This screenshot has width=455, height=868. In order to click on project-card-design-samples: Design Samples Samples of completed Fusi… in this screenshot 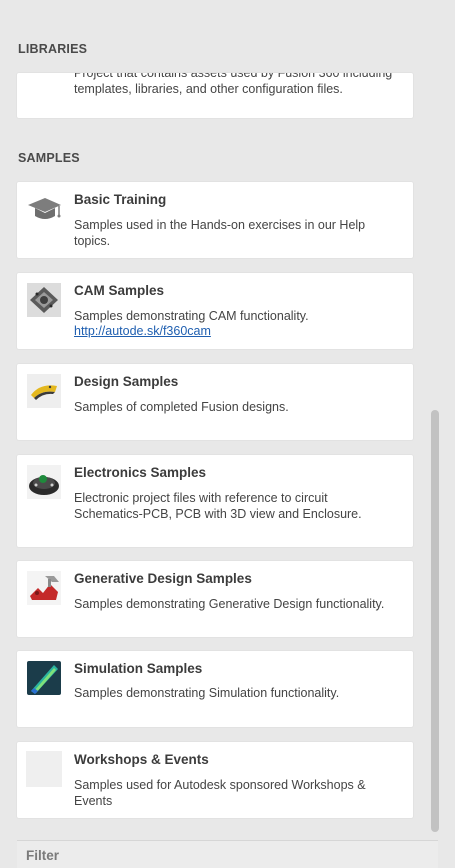, I will do `click(215, 402)`.